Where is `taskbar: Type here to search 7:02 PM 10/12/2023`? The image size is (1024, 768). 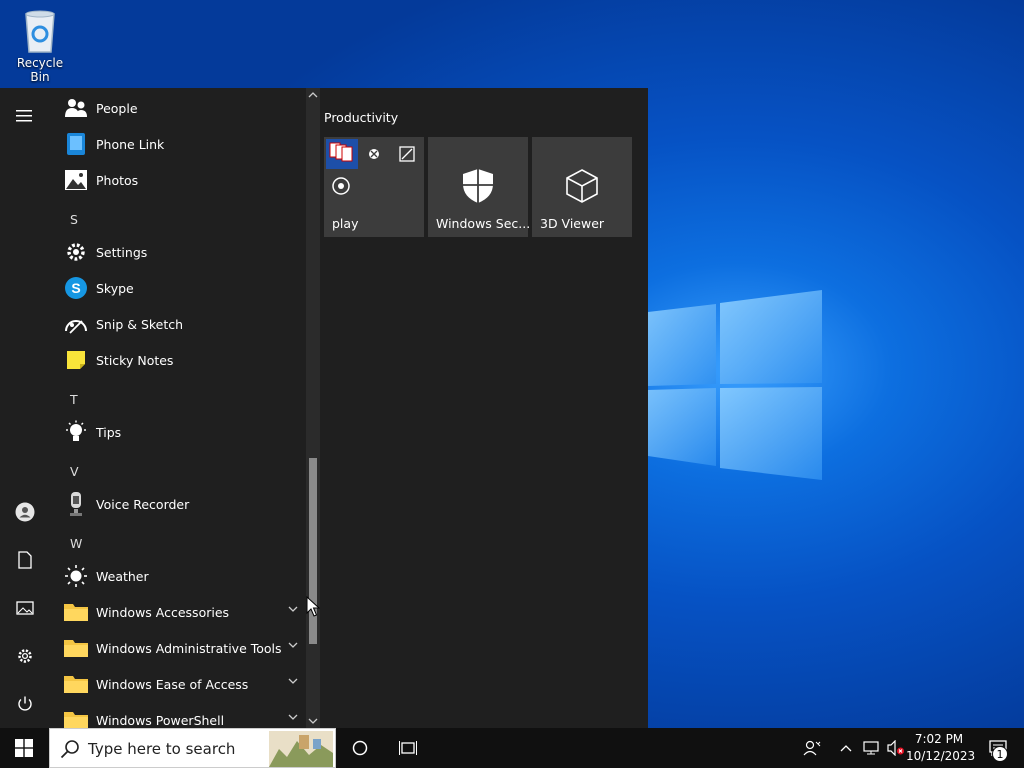
taskbar: Type here to search 7:02 PM 10/12/2023 is located at coordinates (512, 748).